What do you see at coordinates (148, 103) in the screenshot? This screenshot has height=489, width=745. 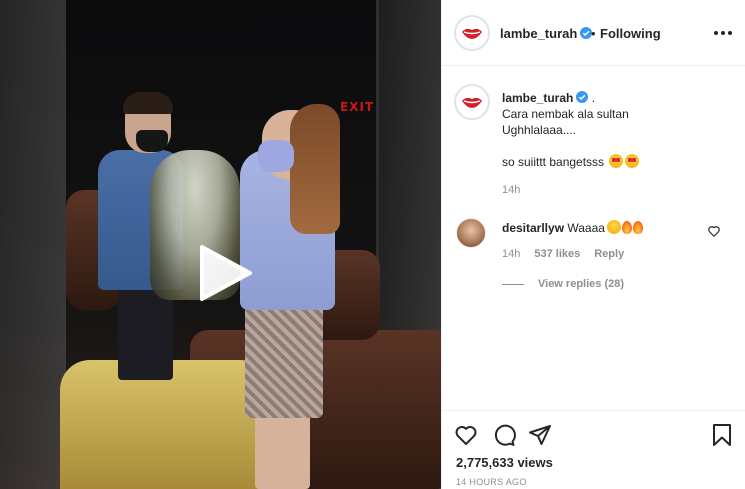 I see `man-hair` at bounding box center [148, 103].